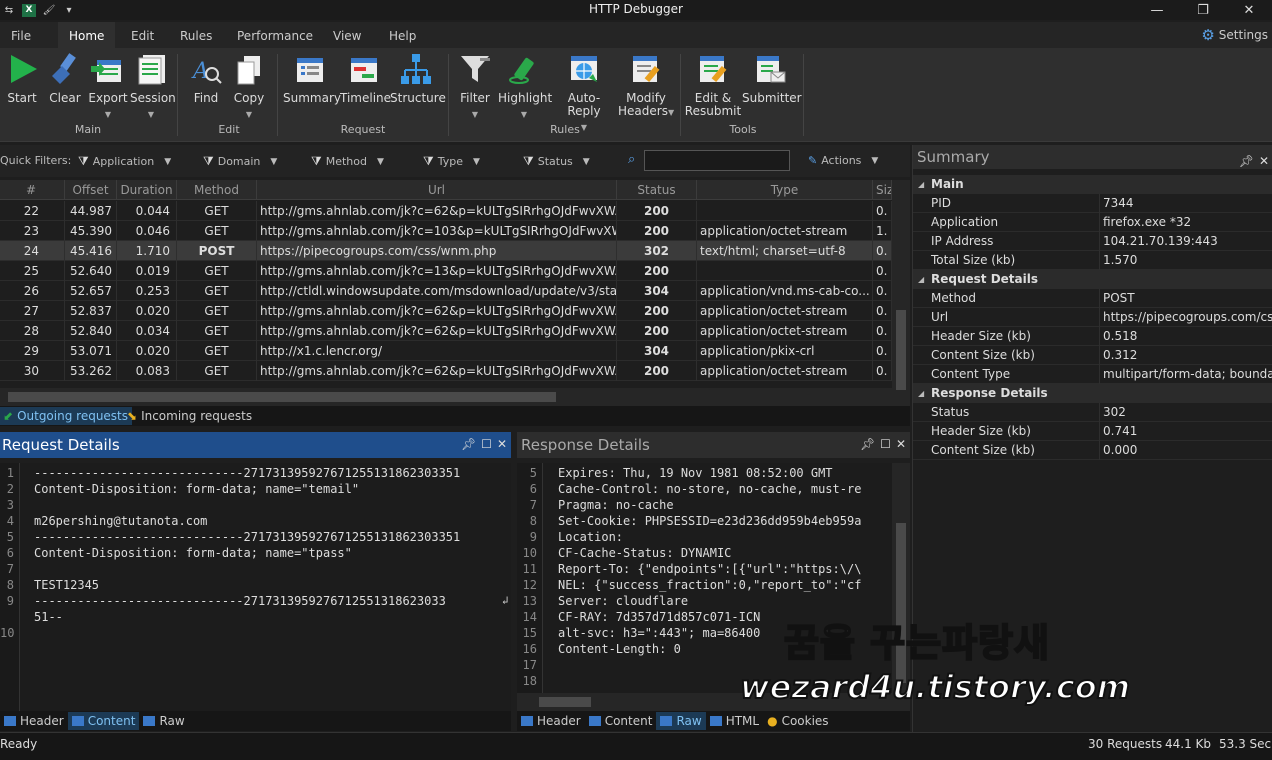 The height and width of the screenshot is (760, 1272). What do you see at coordinates (34, 721) in the screenshot?
I see `request-tab-header: Header` at bounding box center [34, 721].